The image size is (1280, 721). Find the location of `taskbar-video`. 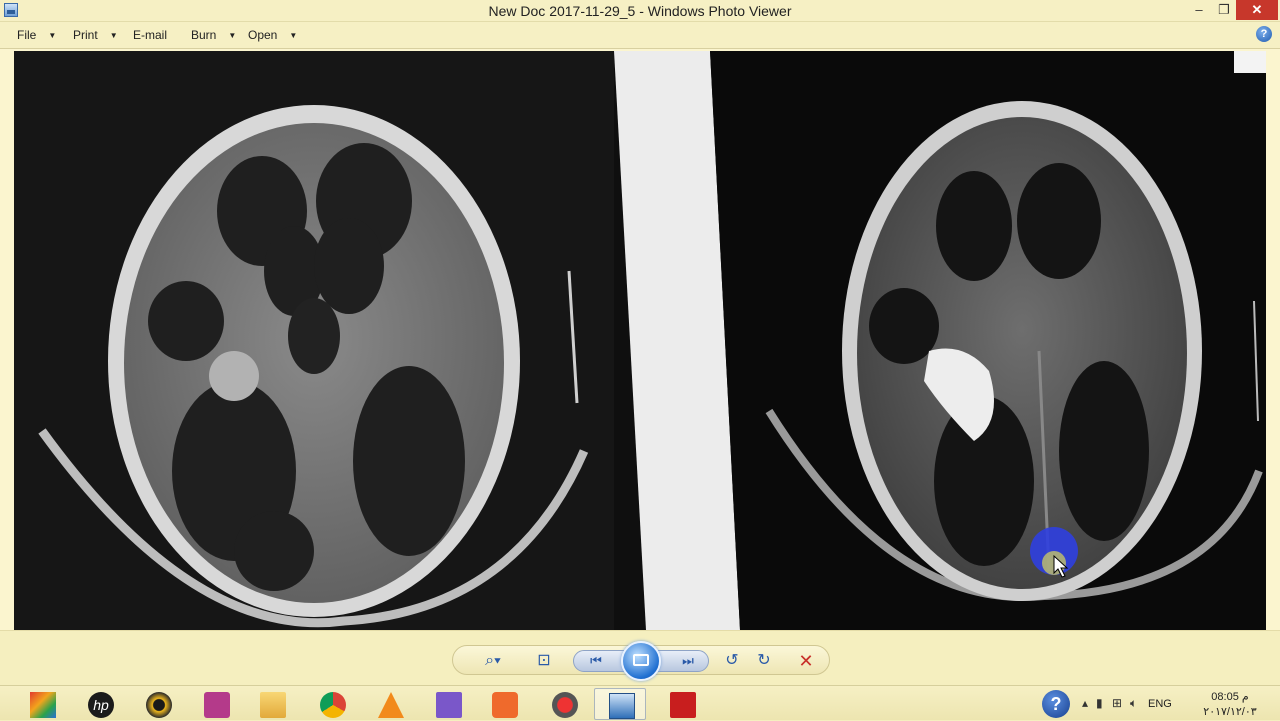

taskbar-video is located at coordinates (504, 704).